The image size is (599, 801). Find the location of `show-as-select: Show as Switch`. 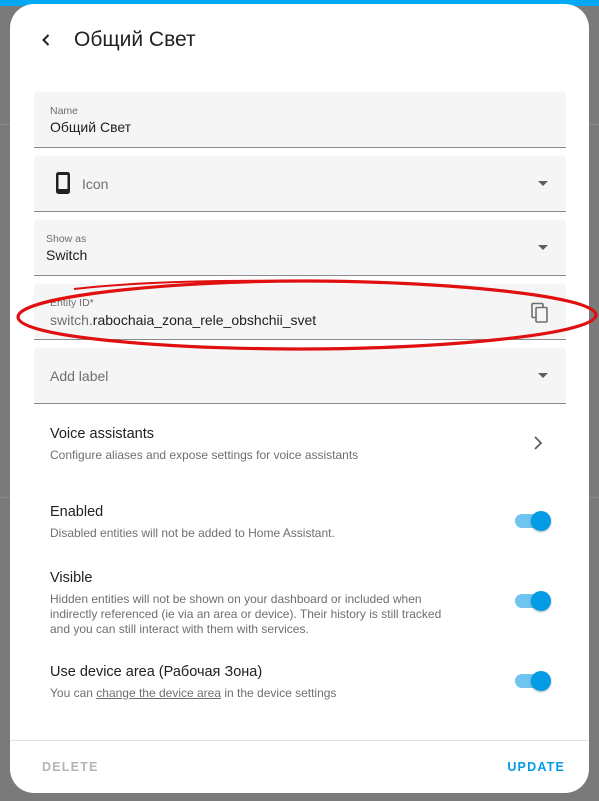

show-as-select: Show as Switch is located at coordinates (300, 248).